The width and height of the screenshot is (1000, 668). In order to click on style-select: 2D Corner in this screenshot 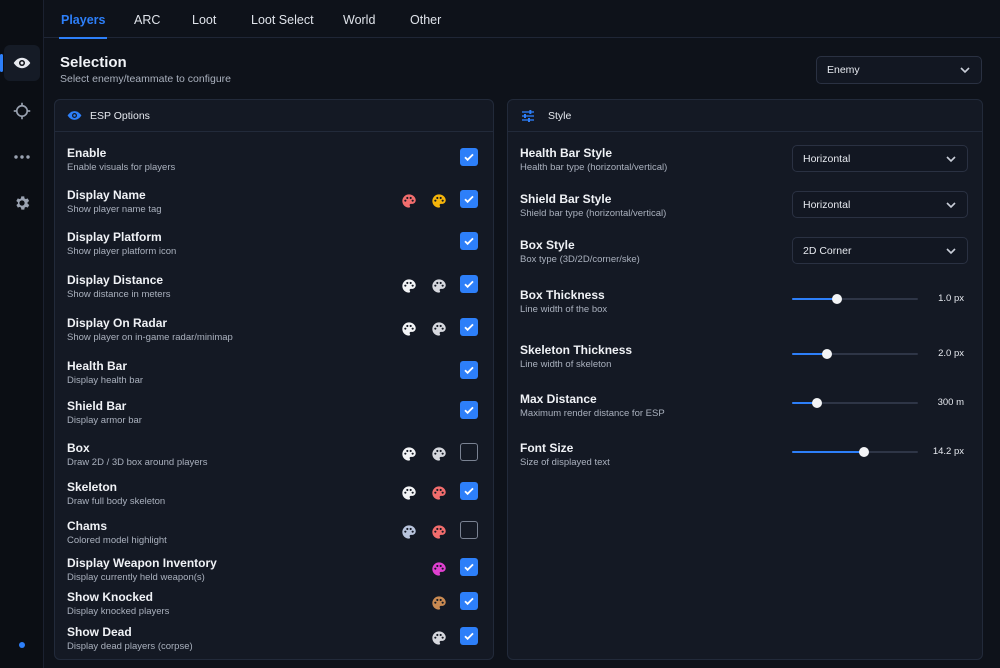, I will do `click(880, 250)`.